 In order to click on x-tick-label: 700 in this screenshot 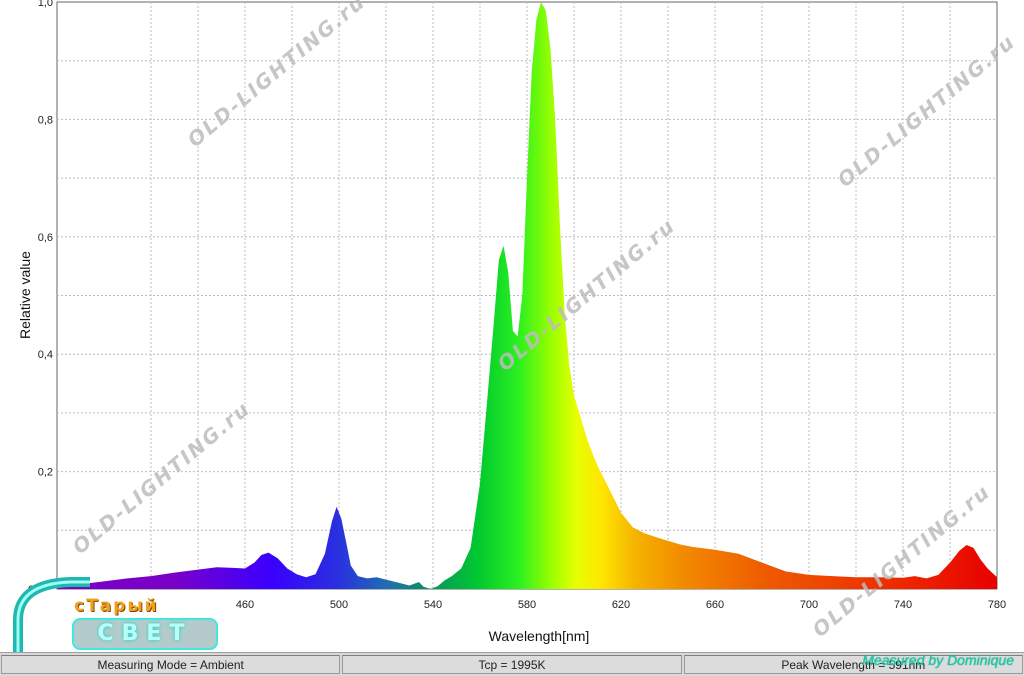, I will do `click(809, 605)`.